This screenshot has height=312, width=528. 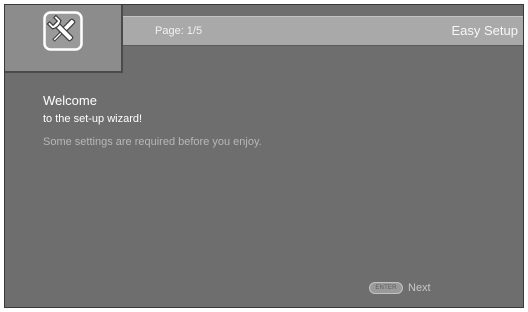 What do you see at coordinates (386, 288) in the screenshot?
I see `enter-key-icon: ENTER` at bounding box center [386, 288].